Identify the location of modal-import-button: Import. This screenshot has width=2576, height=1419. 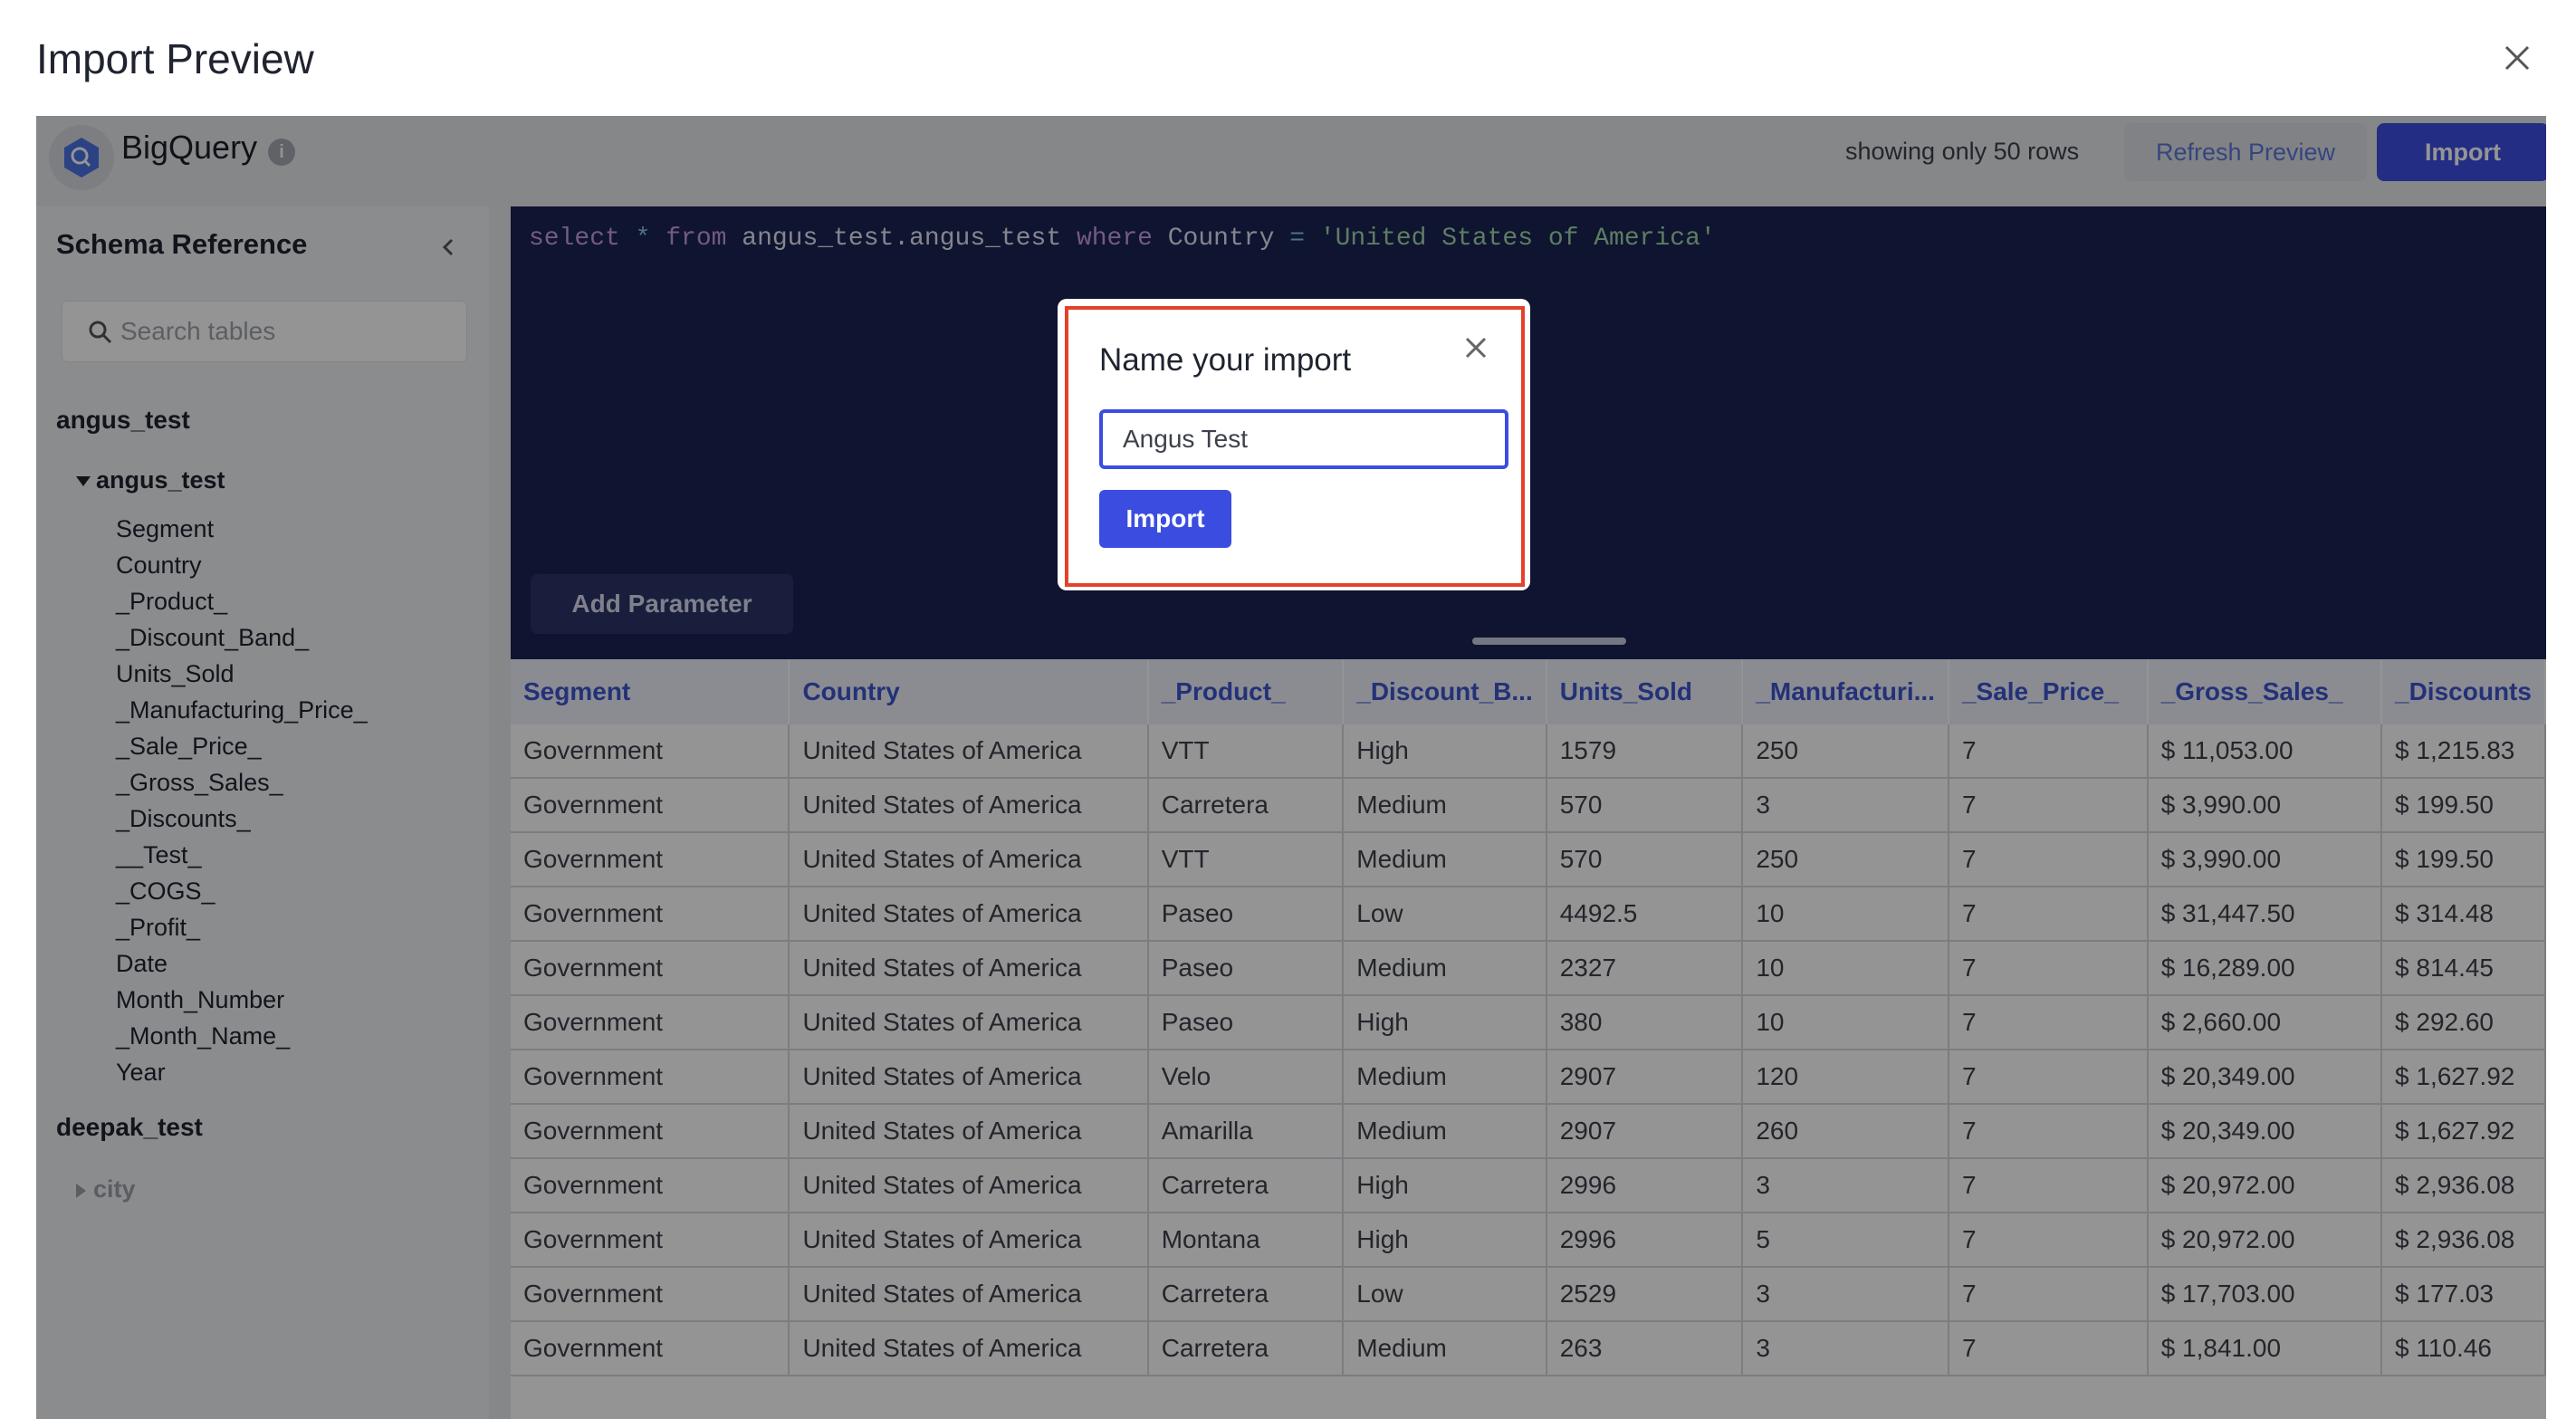
(1165, 519).